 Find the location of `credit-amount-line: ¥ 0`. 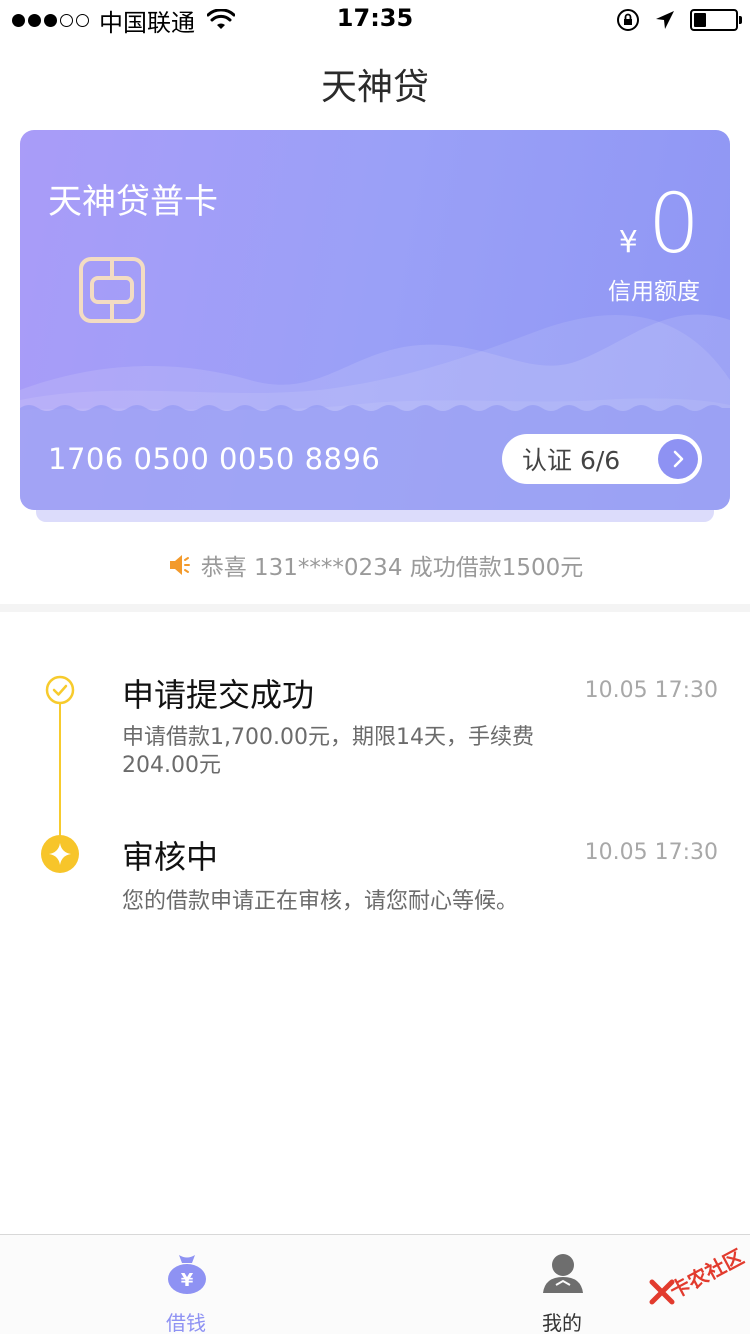

credit-amount-line: ¥ 0 is located at coordinates (654, 225).